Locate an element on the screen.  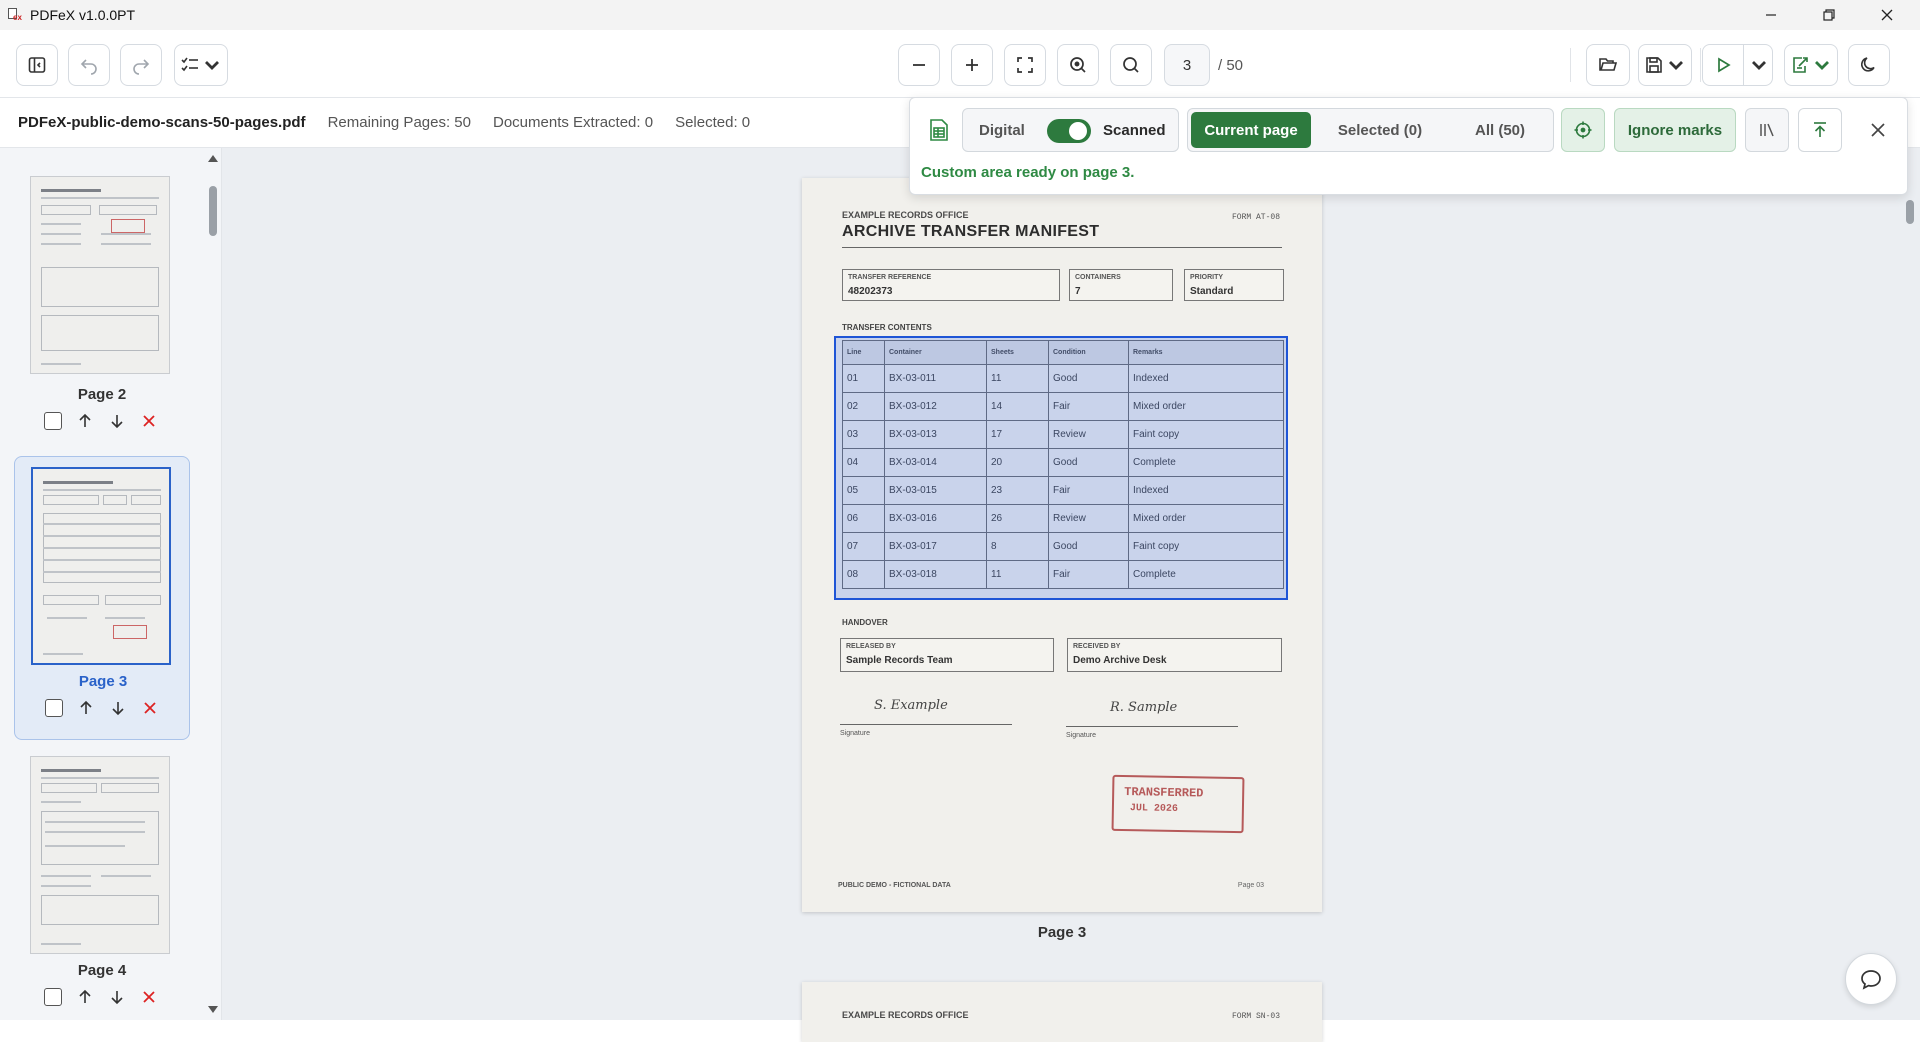
save-menu-button is located at coordinates (1665, 65).